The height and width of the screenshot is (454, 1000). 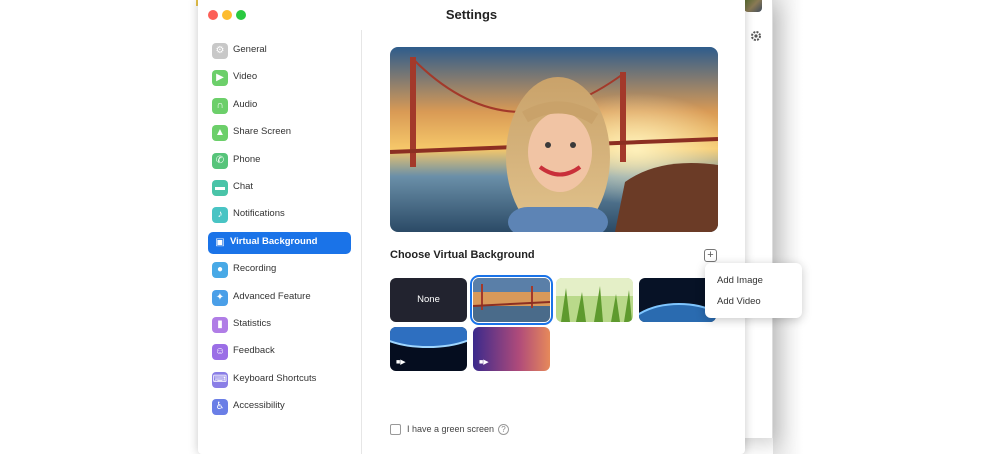 What do you see at coordinates (594, 300) in the screenshot?
I see `thumbnail-grass` at bounding box center [594, 300].